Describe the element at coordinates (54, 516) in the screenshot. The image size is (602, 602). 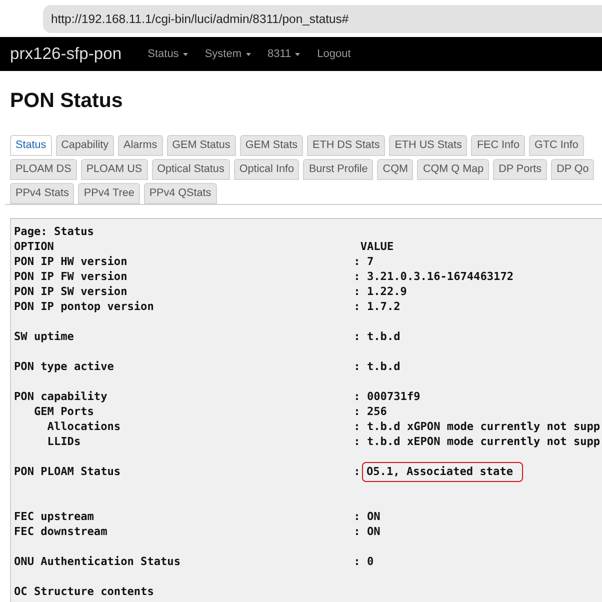
I see `option-label: FEC upstream` at that location.